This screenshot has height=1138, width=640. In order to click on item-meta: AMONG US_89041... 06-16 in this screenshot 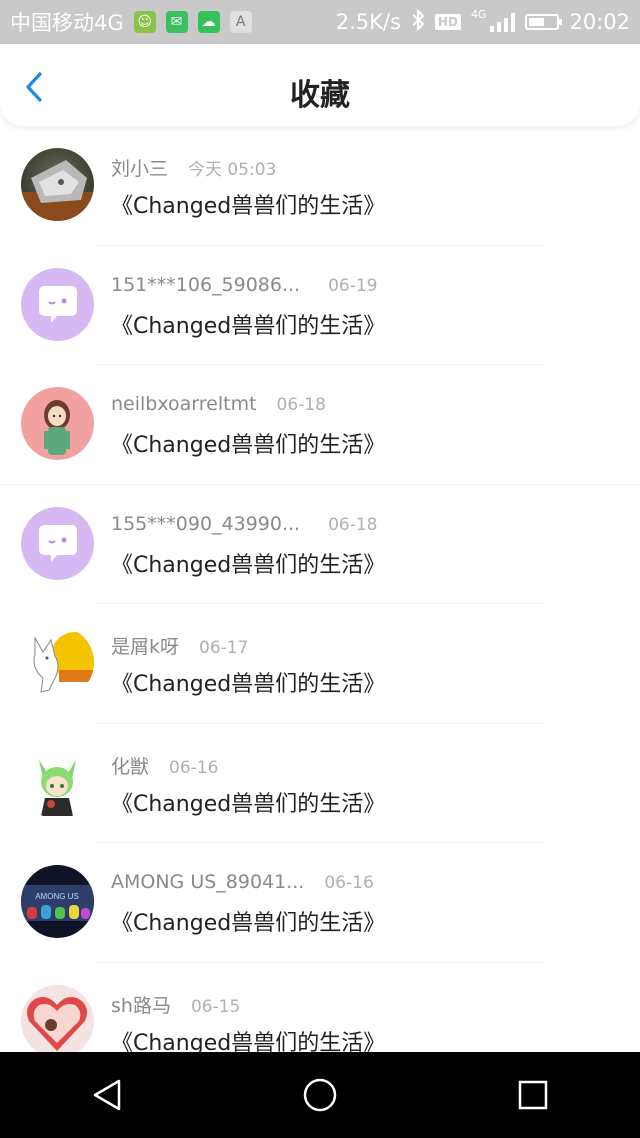, I will do `click(242, 882)`.